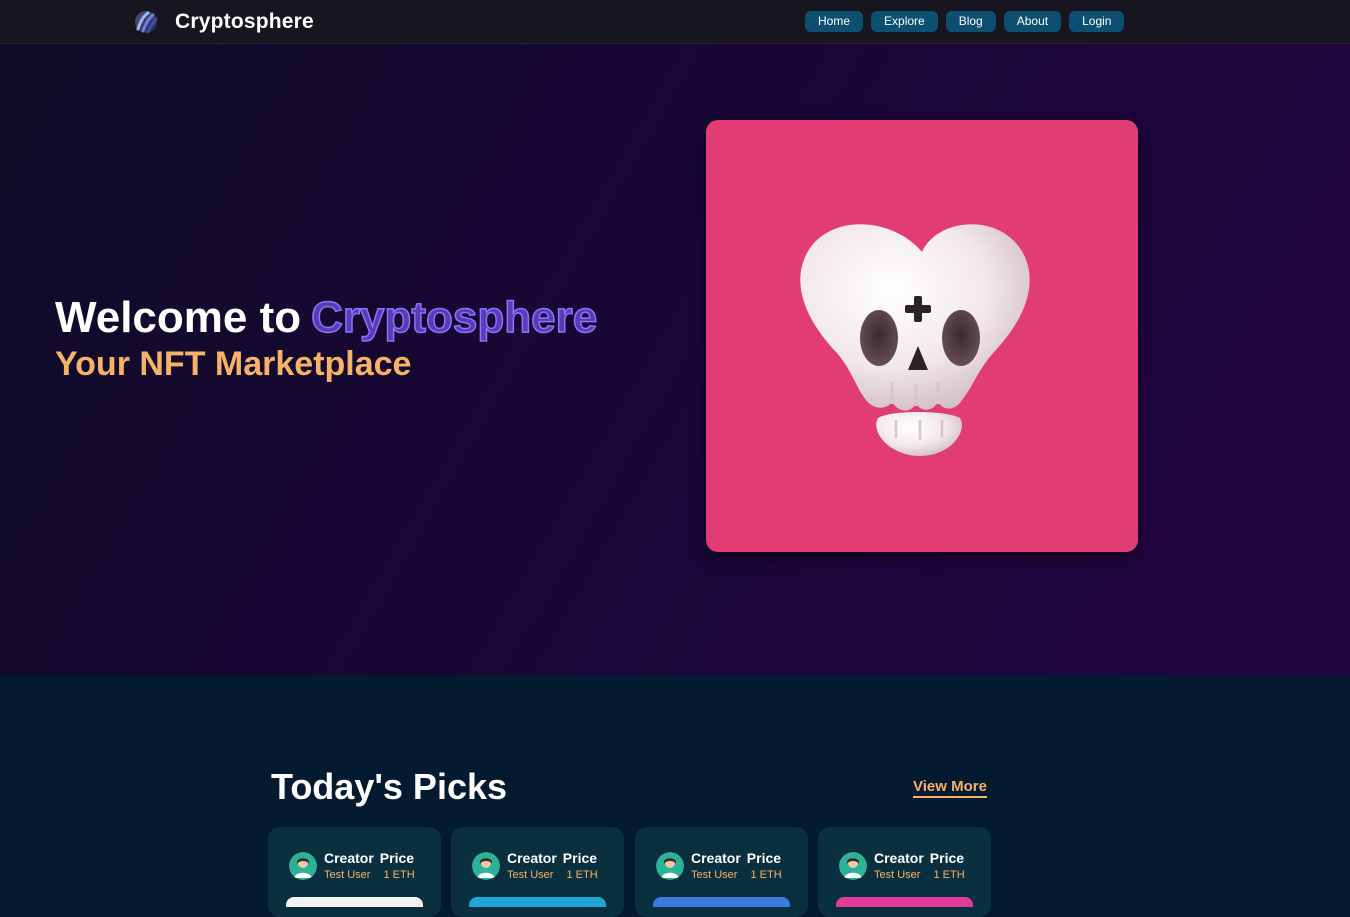 The image size is (1350, 917). Describe the element at coordinates (1032, 21) in the screenshot. I see `nav-about-button: About` at that location.